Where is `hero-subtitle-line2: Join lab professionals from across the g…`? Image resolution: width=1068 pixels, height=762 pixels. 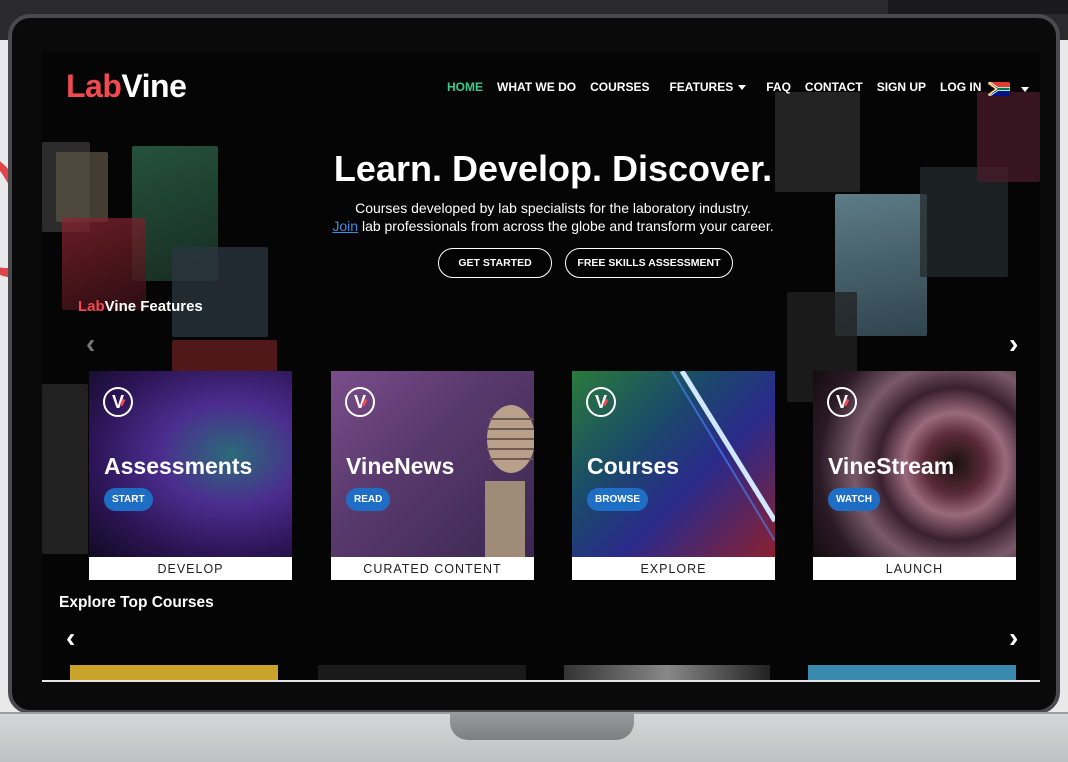 hero-subtitle-line2: Join lab professionals from across the g… is located at coordinates (534, 226).